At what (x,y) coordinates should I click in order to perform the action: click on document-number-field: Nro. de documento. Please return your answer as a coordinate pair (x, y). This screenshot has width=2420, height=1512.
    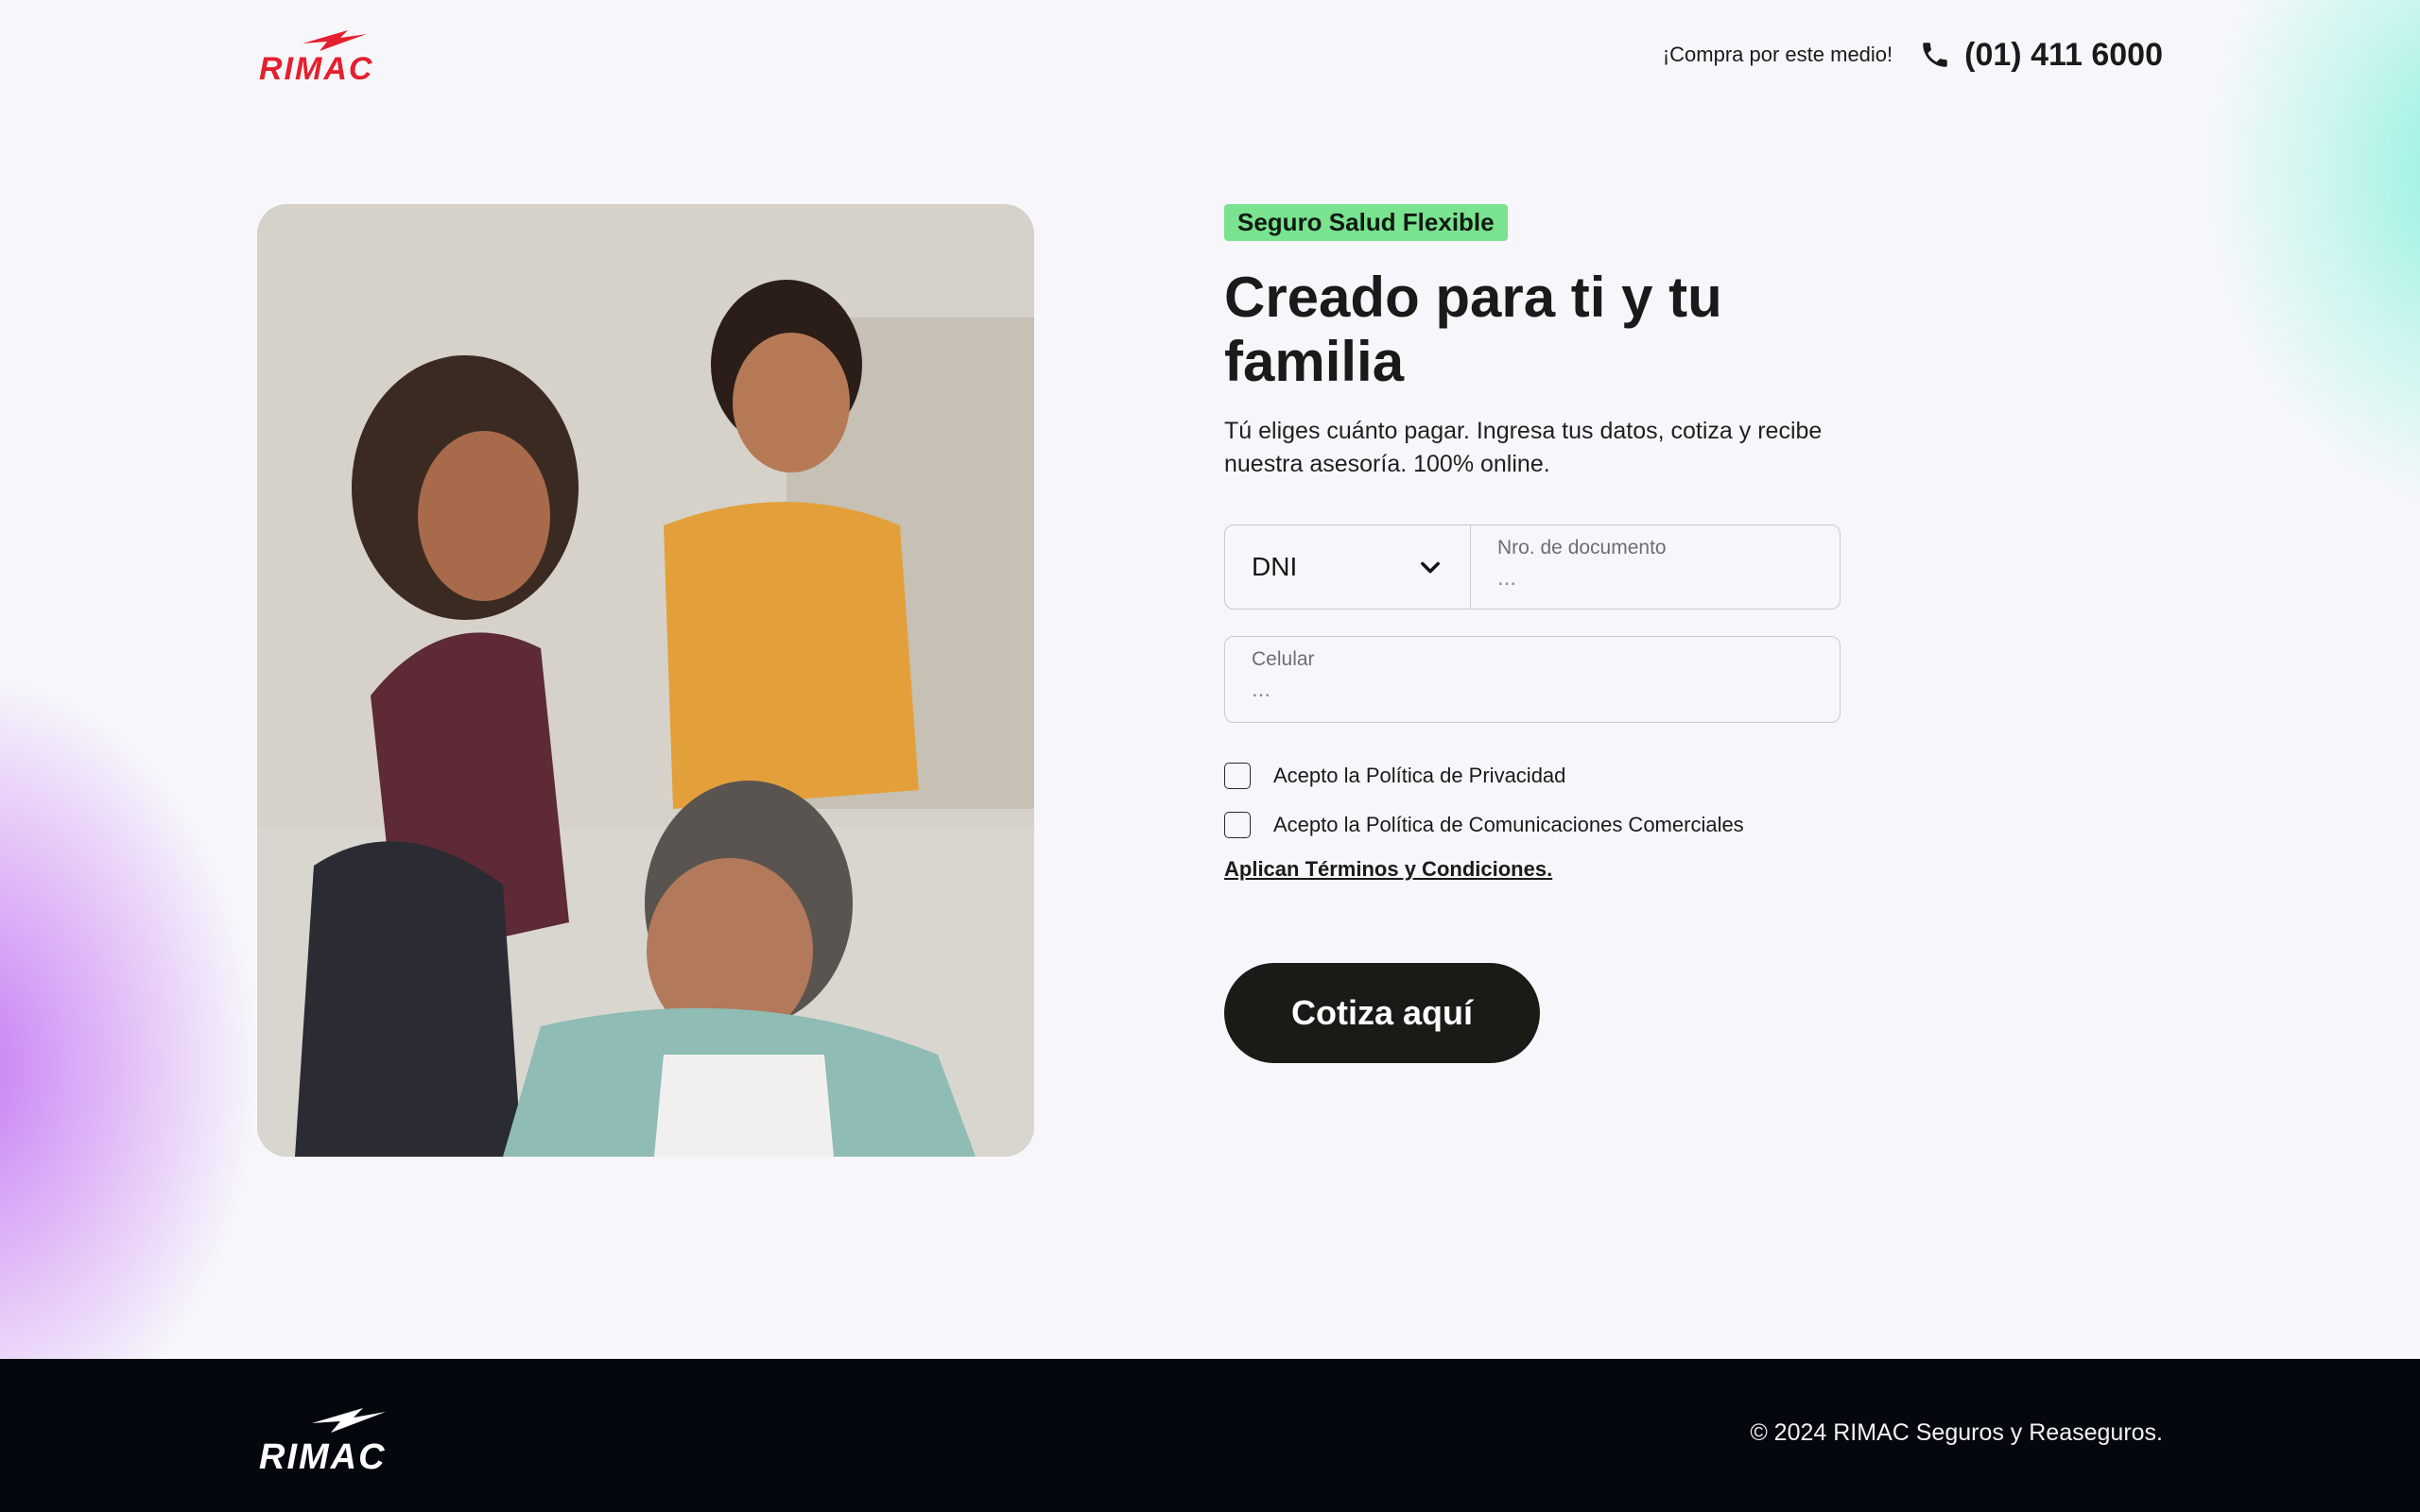
    Looking at the image, I should click on (1655, 567).